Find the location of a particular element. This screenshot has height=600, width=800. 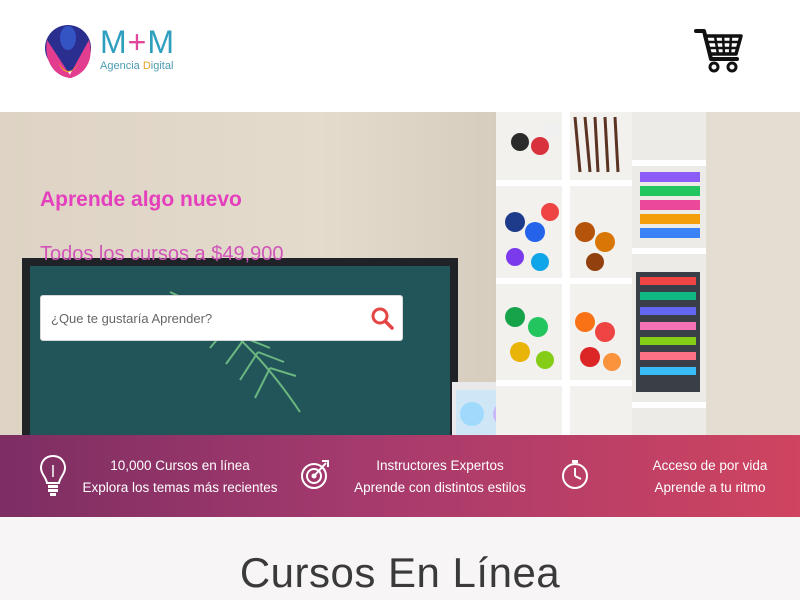

section-title: Cursos En Línea is located at coordinates (400, 572).